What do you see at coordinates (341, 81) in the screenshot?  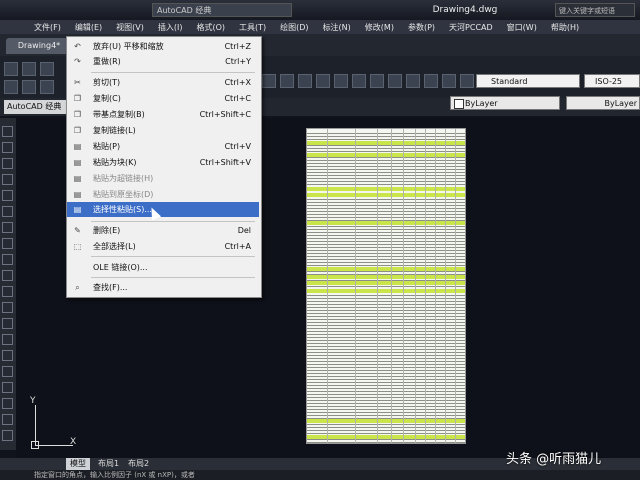 I see `properties-icon` at bounding box center [341, 81].